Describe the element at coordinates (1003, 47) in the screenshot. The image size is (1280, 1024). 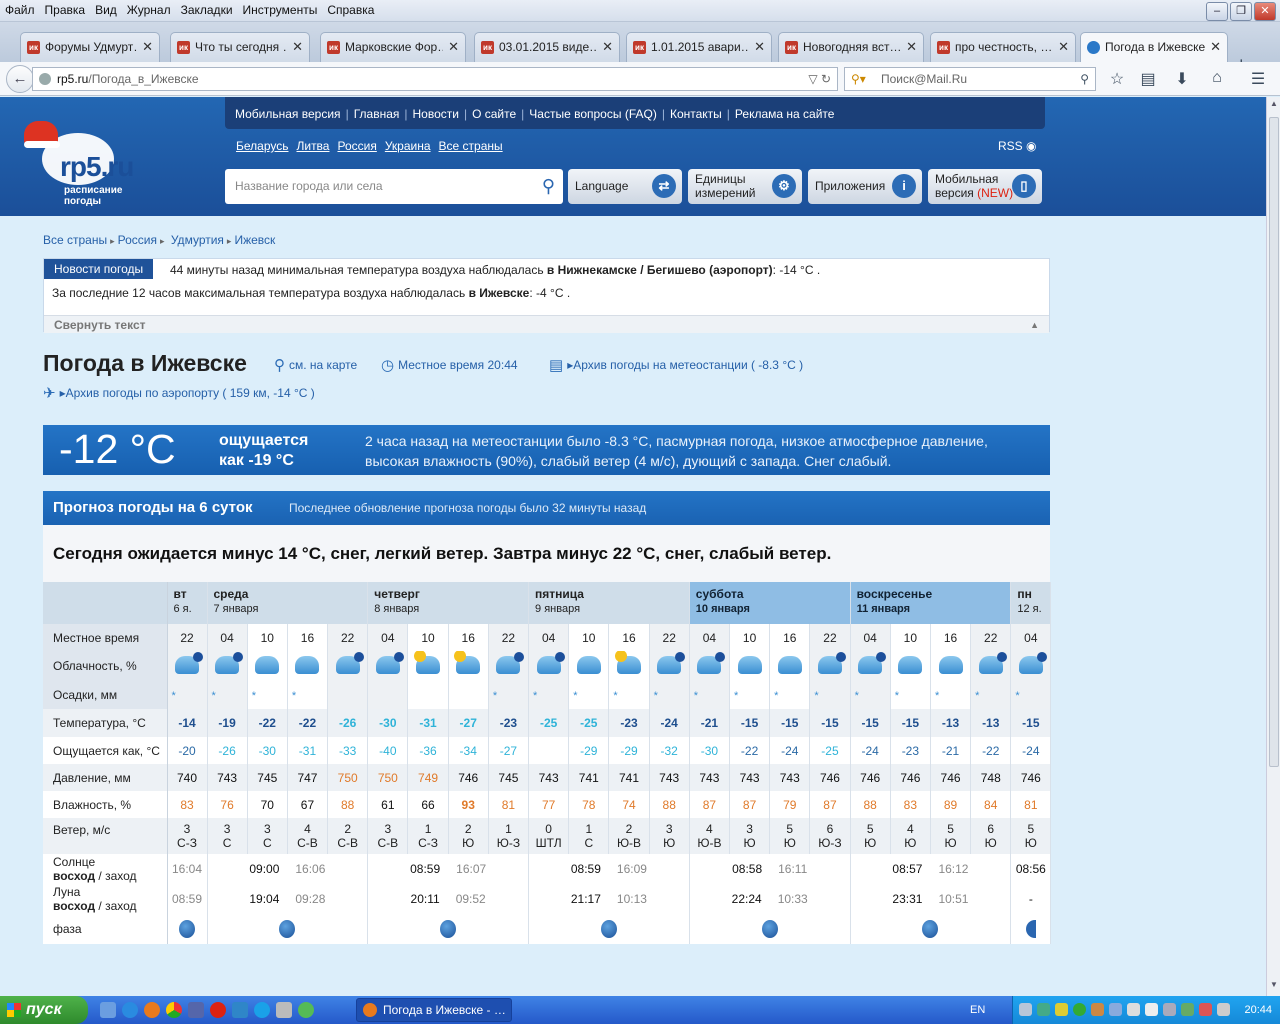
I see `tab-7: ик про честность, … ✕` at that location.